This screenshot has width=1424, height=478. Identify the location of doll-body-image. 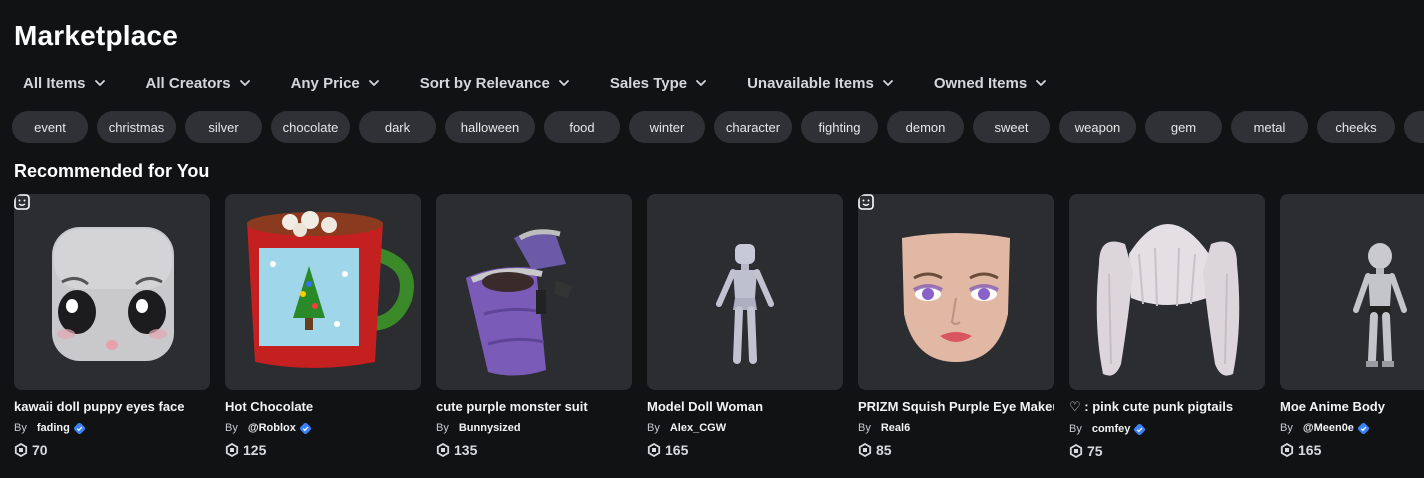
(745, 304).